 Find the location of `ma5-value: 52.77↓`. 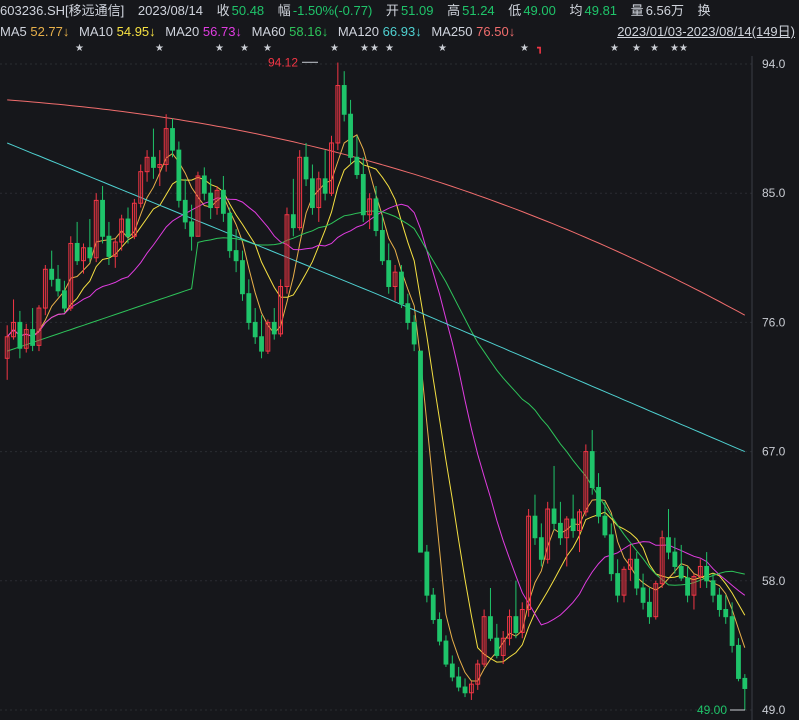

ma5-value: 52.77↓ is located at coordinates (50, 31).